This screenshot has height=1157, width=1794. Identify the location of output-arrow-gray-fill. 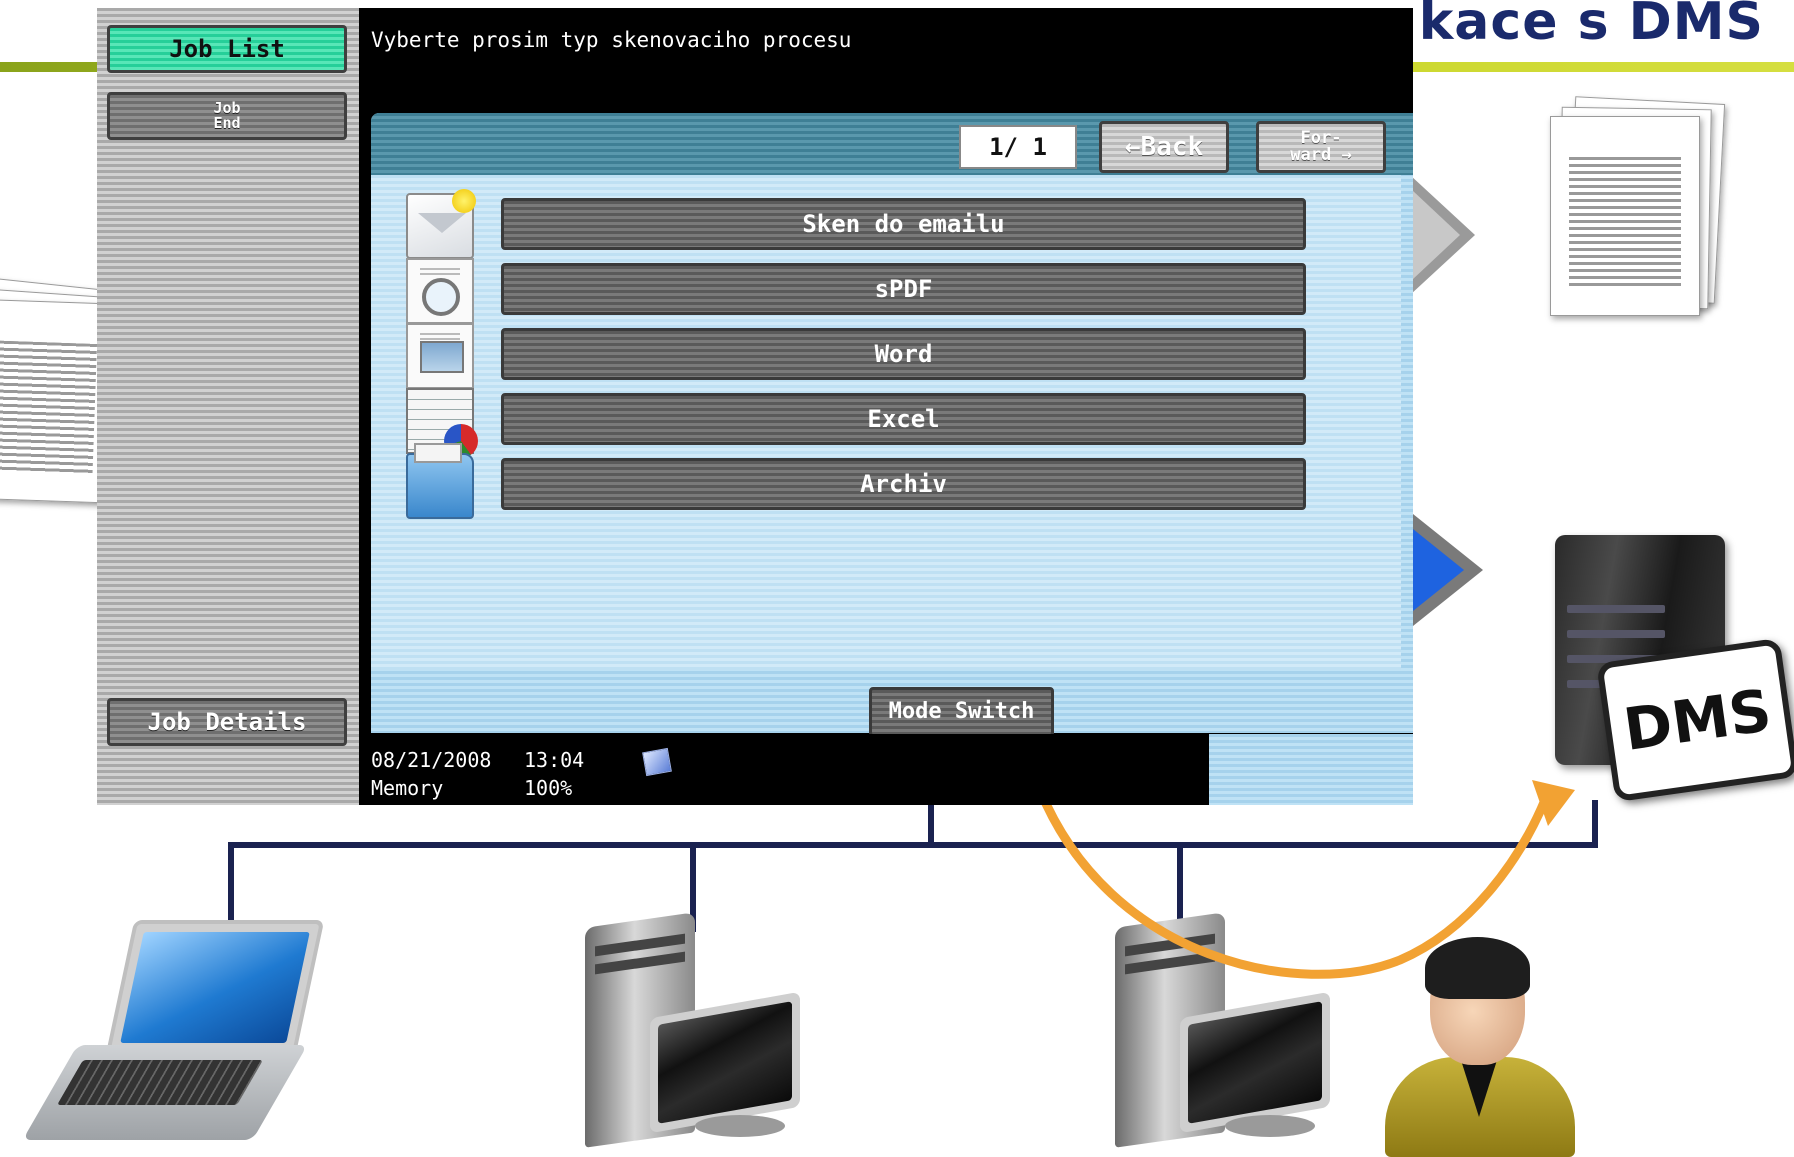
(1436, 235).